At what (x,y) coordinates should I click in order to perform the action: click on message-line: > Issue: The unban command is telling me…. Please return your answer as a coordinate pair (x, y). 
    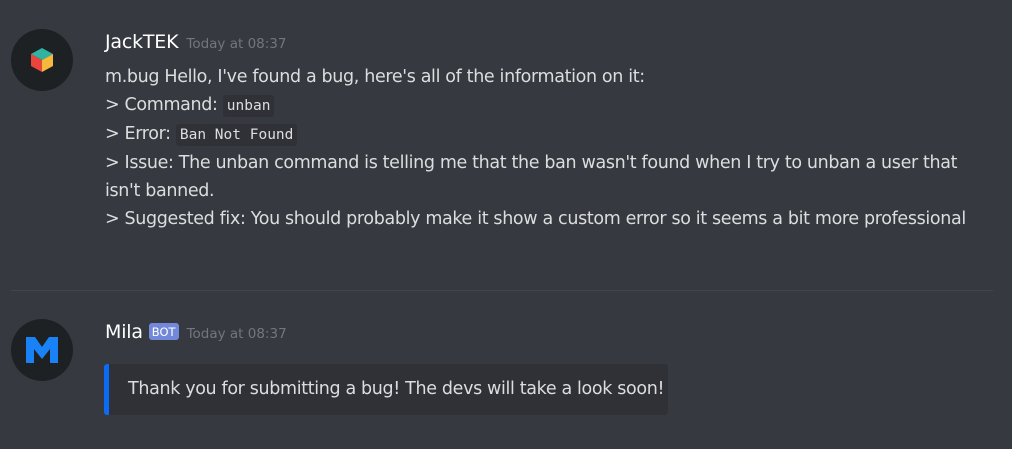
    Looking at the image, I should click on (534, 177).